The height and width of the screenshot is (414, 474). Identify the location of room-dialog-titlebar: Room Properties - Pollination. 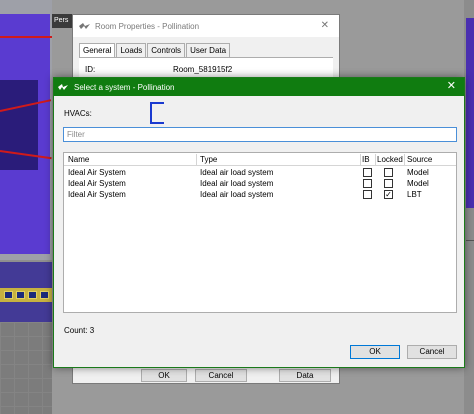
(206, 26).